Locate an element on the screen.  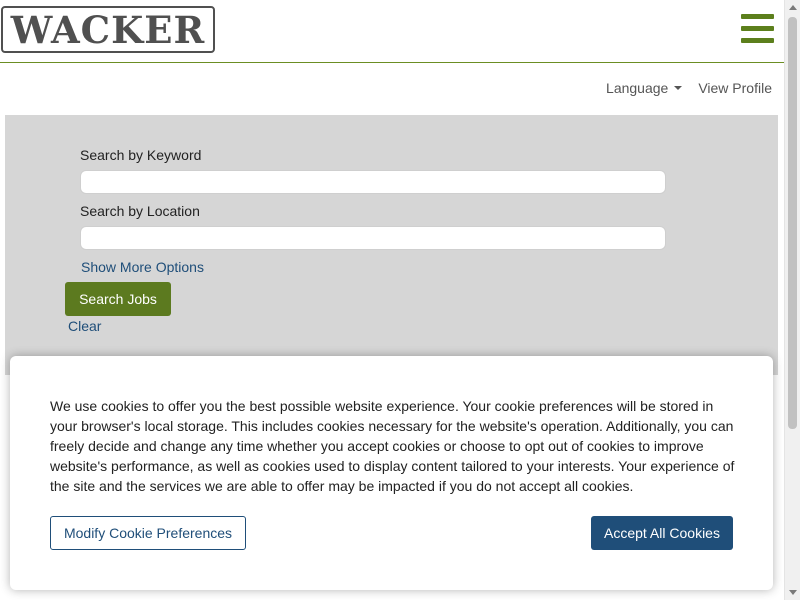
scrollbar-thumb is located at coordinates (792, 223).